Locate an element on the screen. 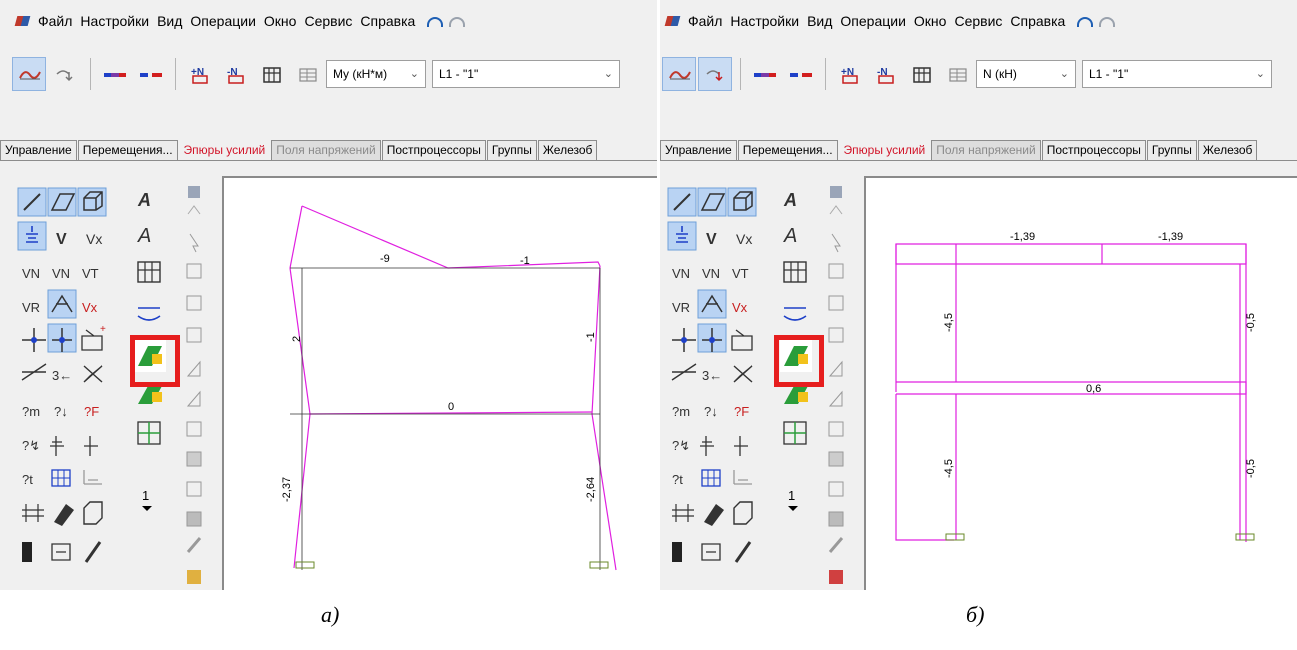 The height and width of the screenshot is (650, 1297). box3-icon is located at coordinates (194, 335).